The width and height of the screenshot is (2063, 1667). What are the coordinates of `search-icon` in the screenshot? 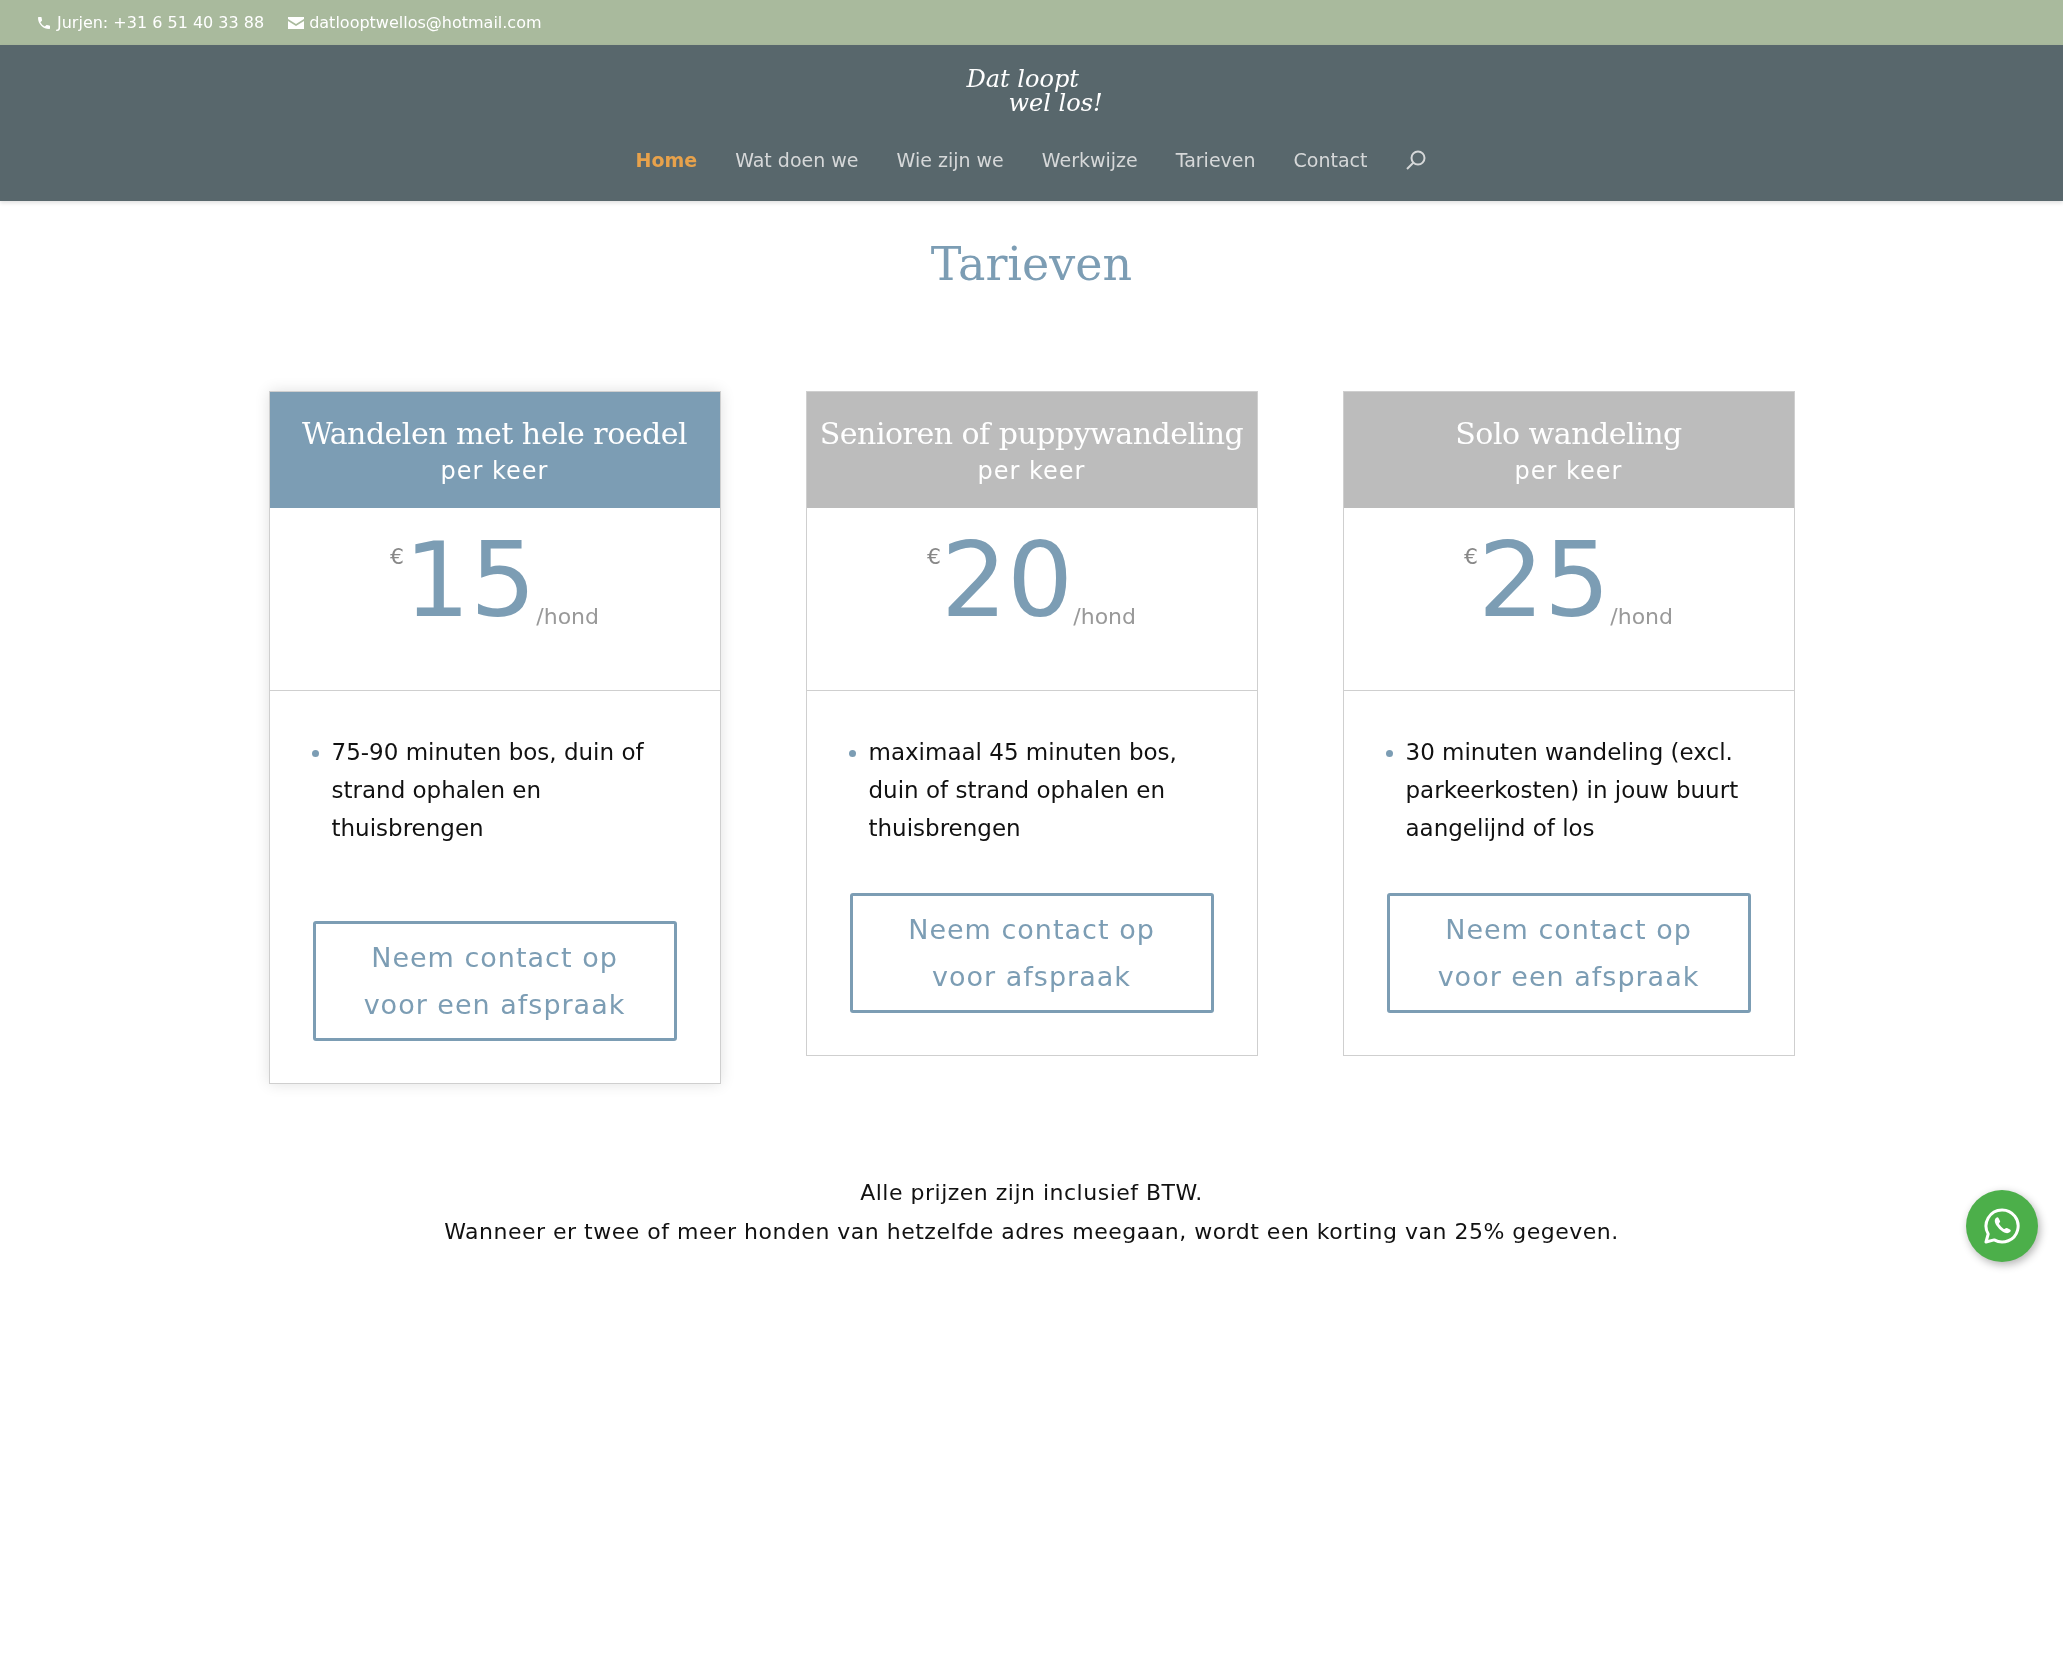 It's located at (1416, 160).